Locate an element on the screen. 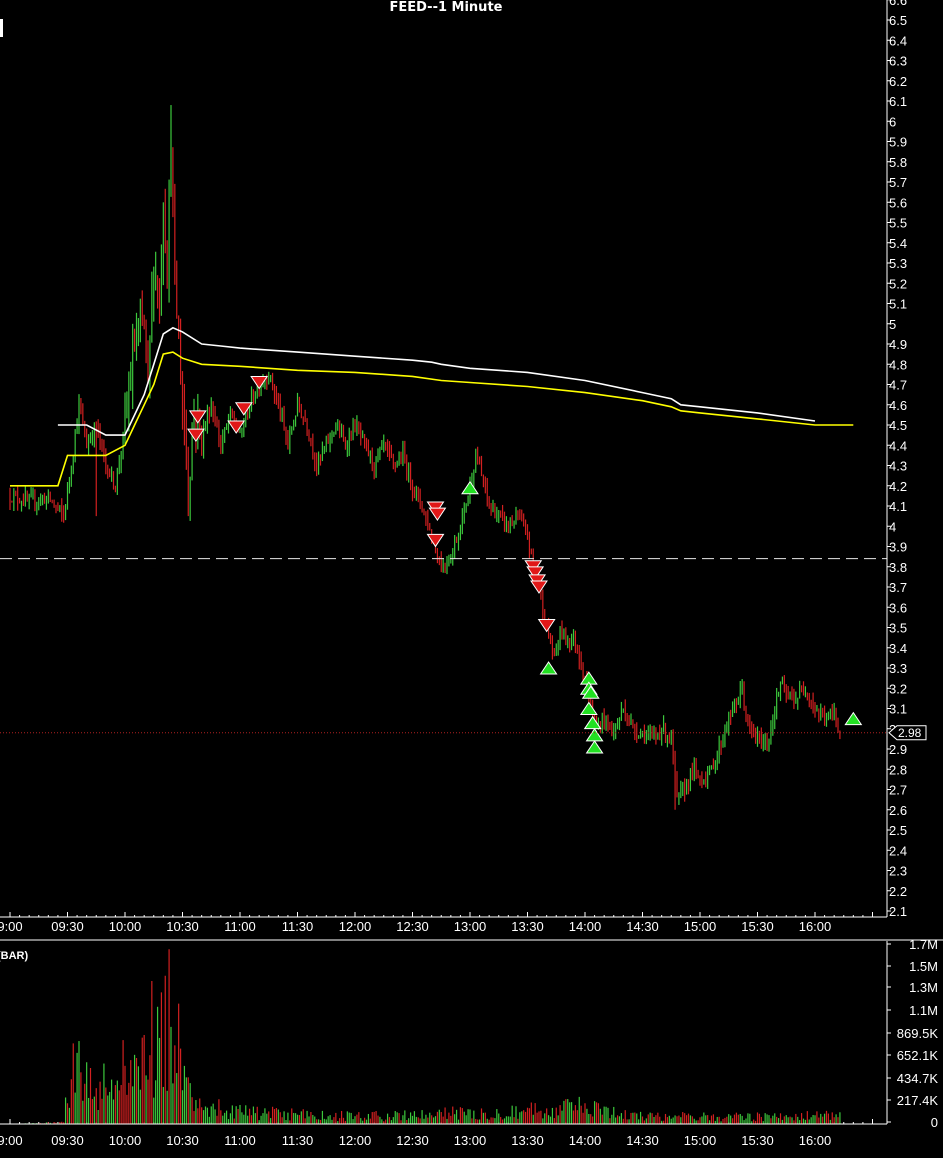 The image size is (943, 1158). volume-time-axis-label: 16:00 is located at coordinates (815, 1140).